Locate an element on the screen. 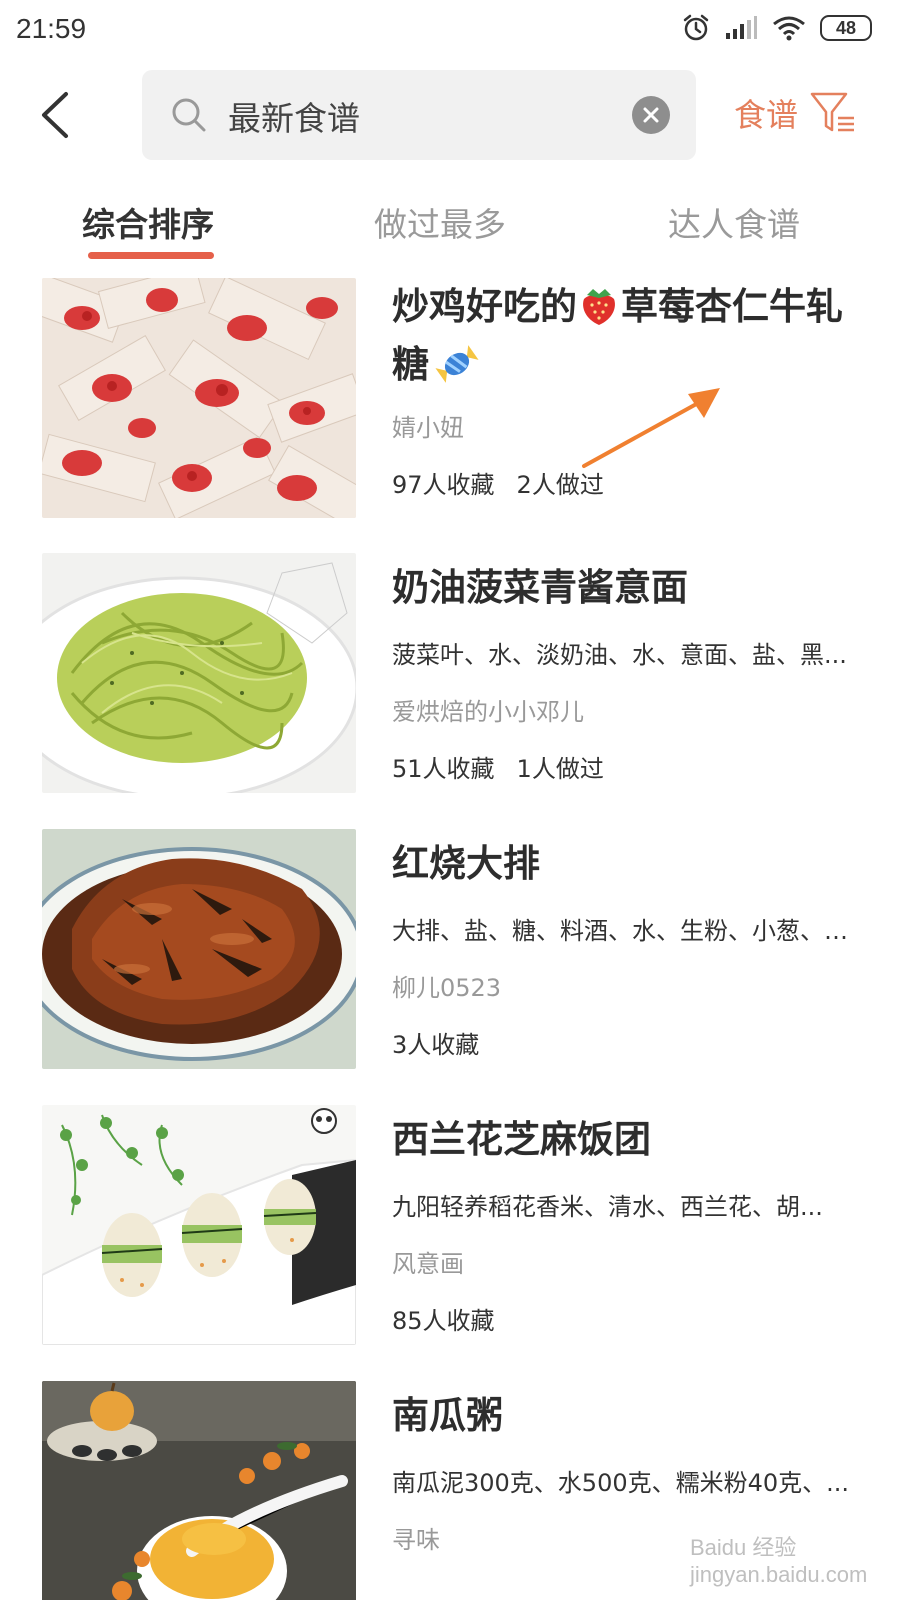  clear-search-button is located at coordinates (651, 115).